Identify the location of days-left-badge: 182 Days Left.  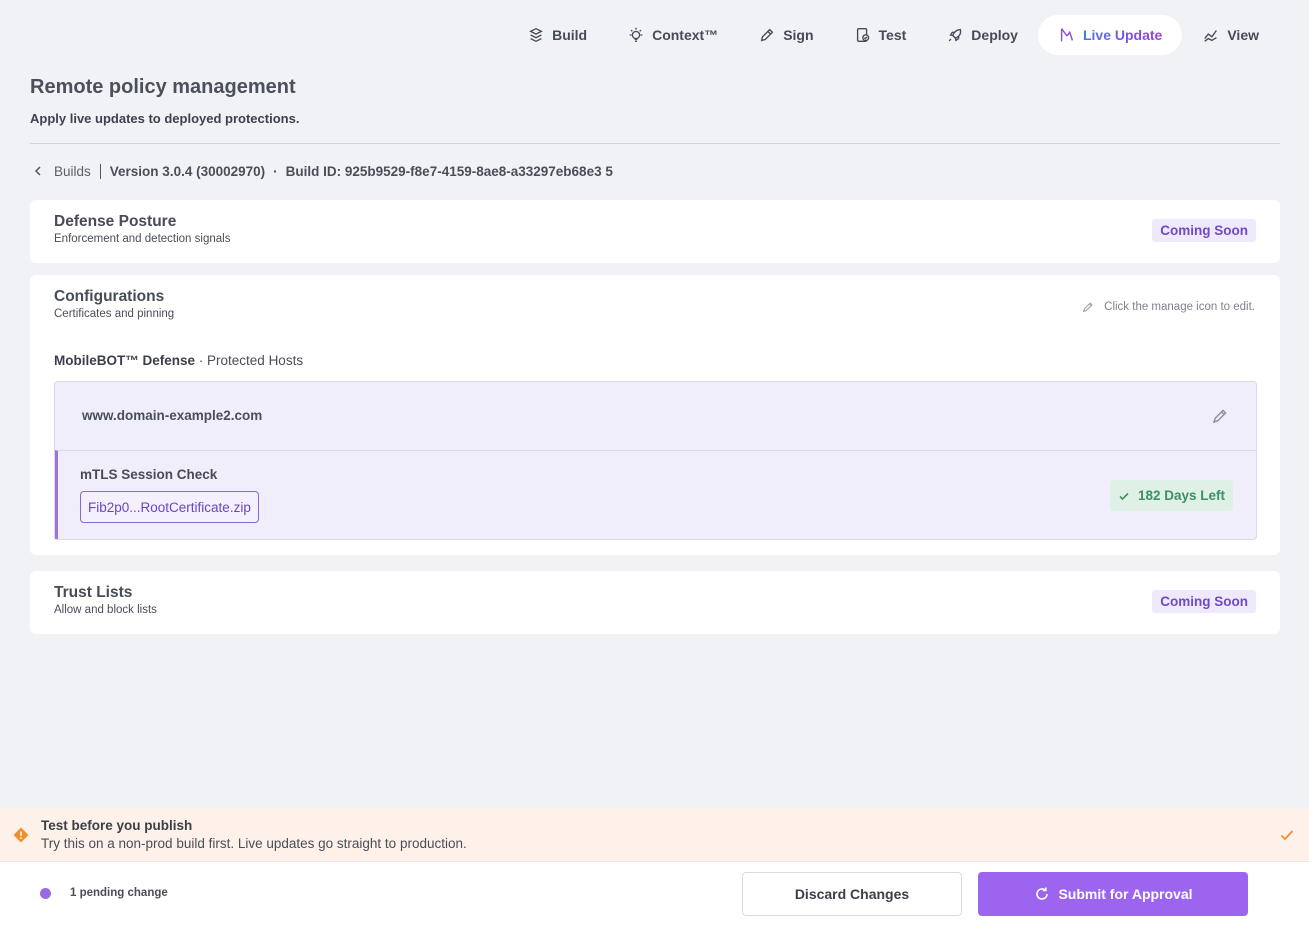
(1171, 495).